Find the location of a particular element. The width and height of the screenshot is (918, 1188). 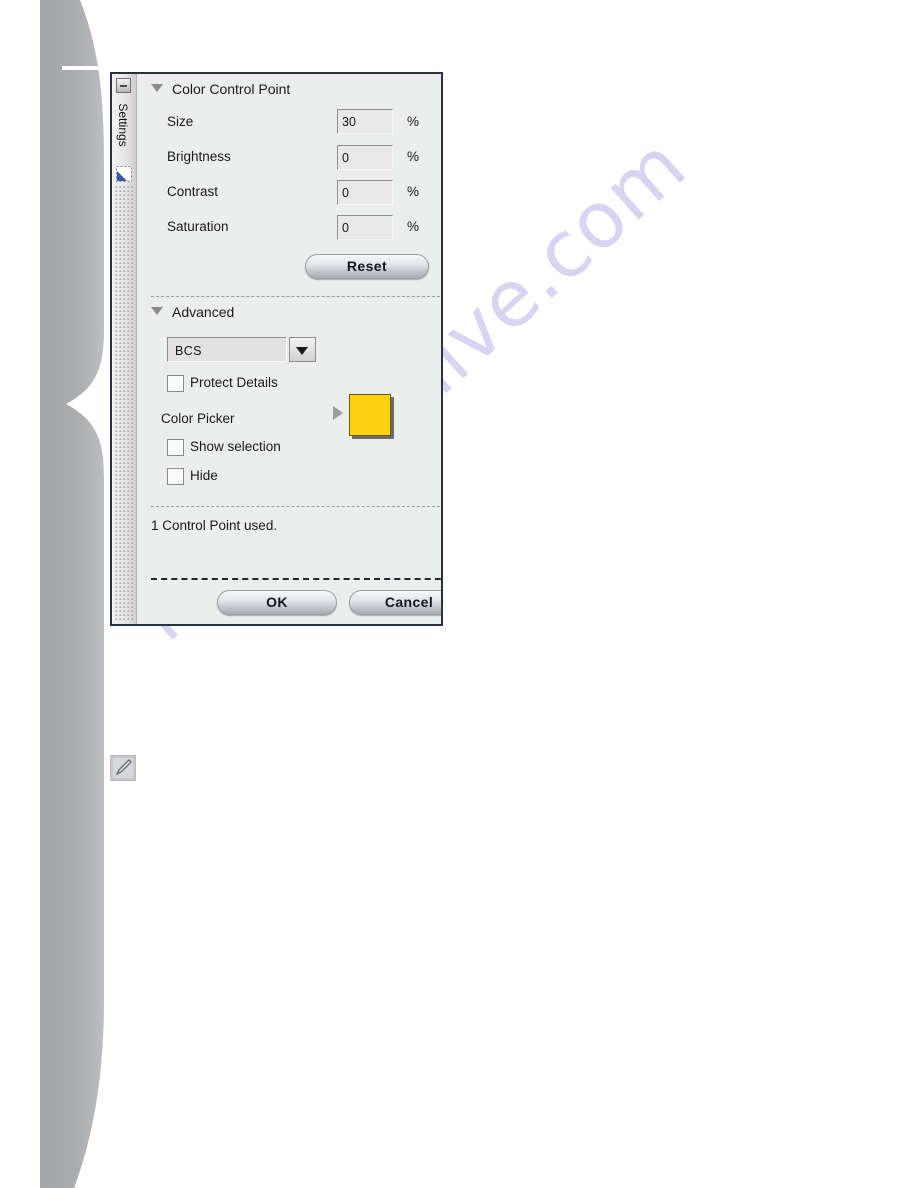

section-header-color-control-point: Color Control Point is located at coordinates (220, 89).